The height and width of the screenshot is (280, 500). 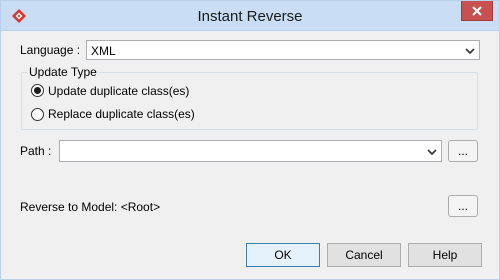 What do you see at coordinates (121, 114) in the screenshot?
I see `replace-duplicate-label: Replace duplicate class(es)` at bounding box center [121, 114].